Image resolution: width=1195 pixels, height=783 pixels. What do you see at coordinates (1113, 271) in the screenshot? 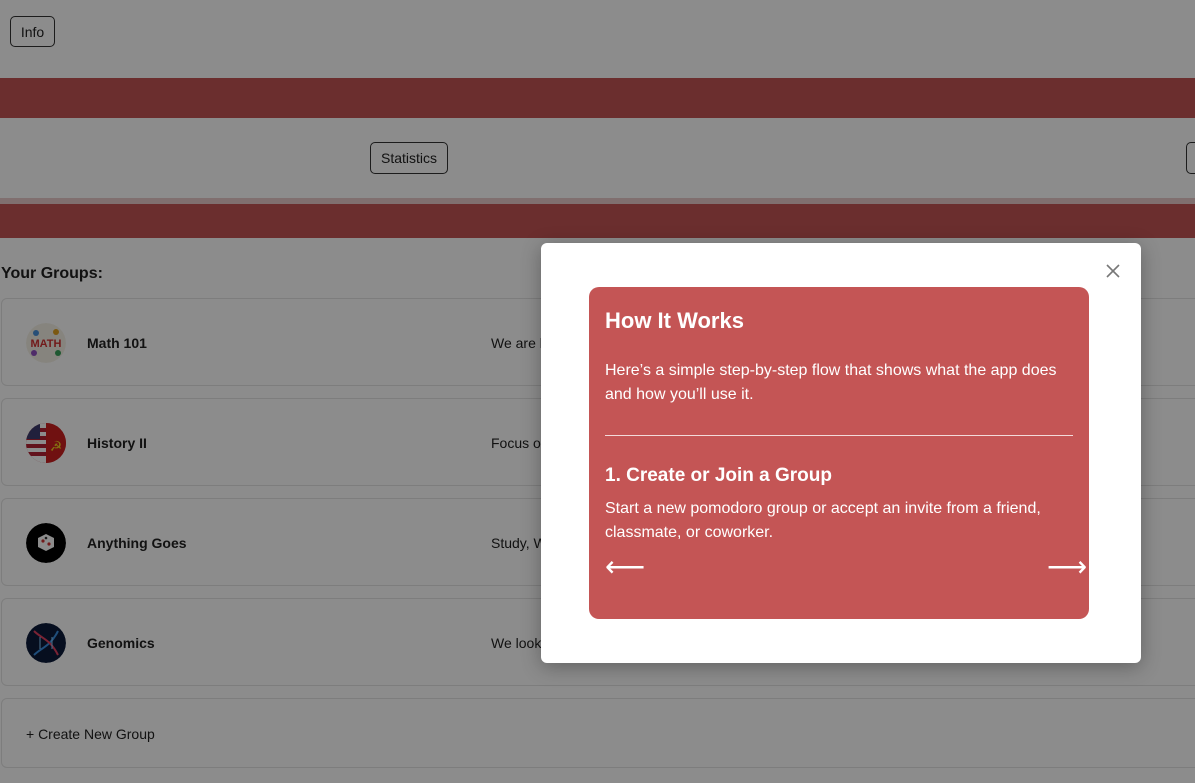
I see `close-icon` at bounding box center [1113, 271].